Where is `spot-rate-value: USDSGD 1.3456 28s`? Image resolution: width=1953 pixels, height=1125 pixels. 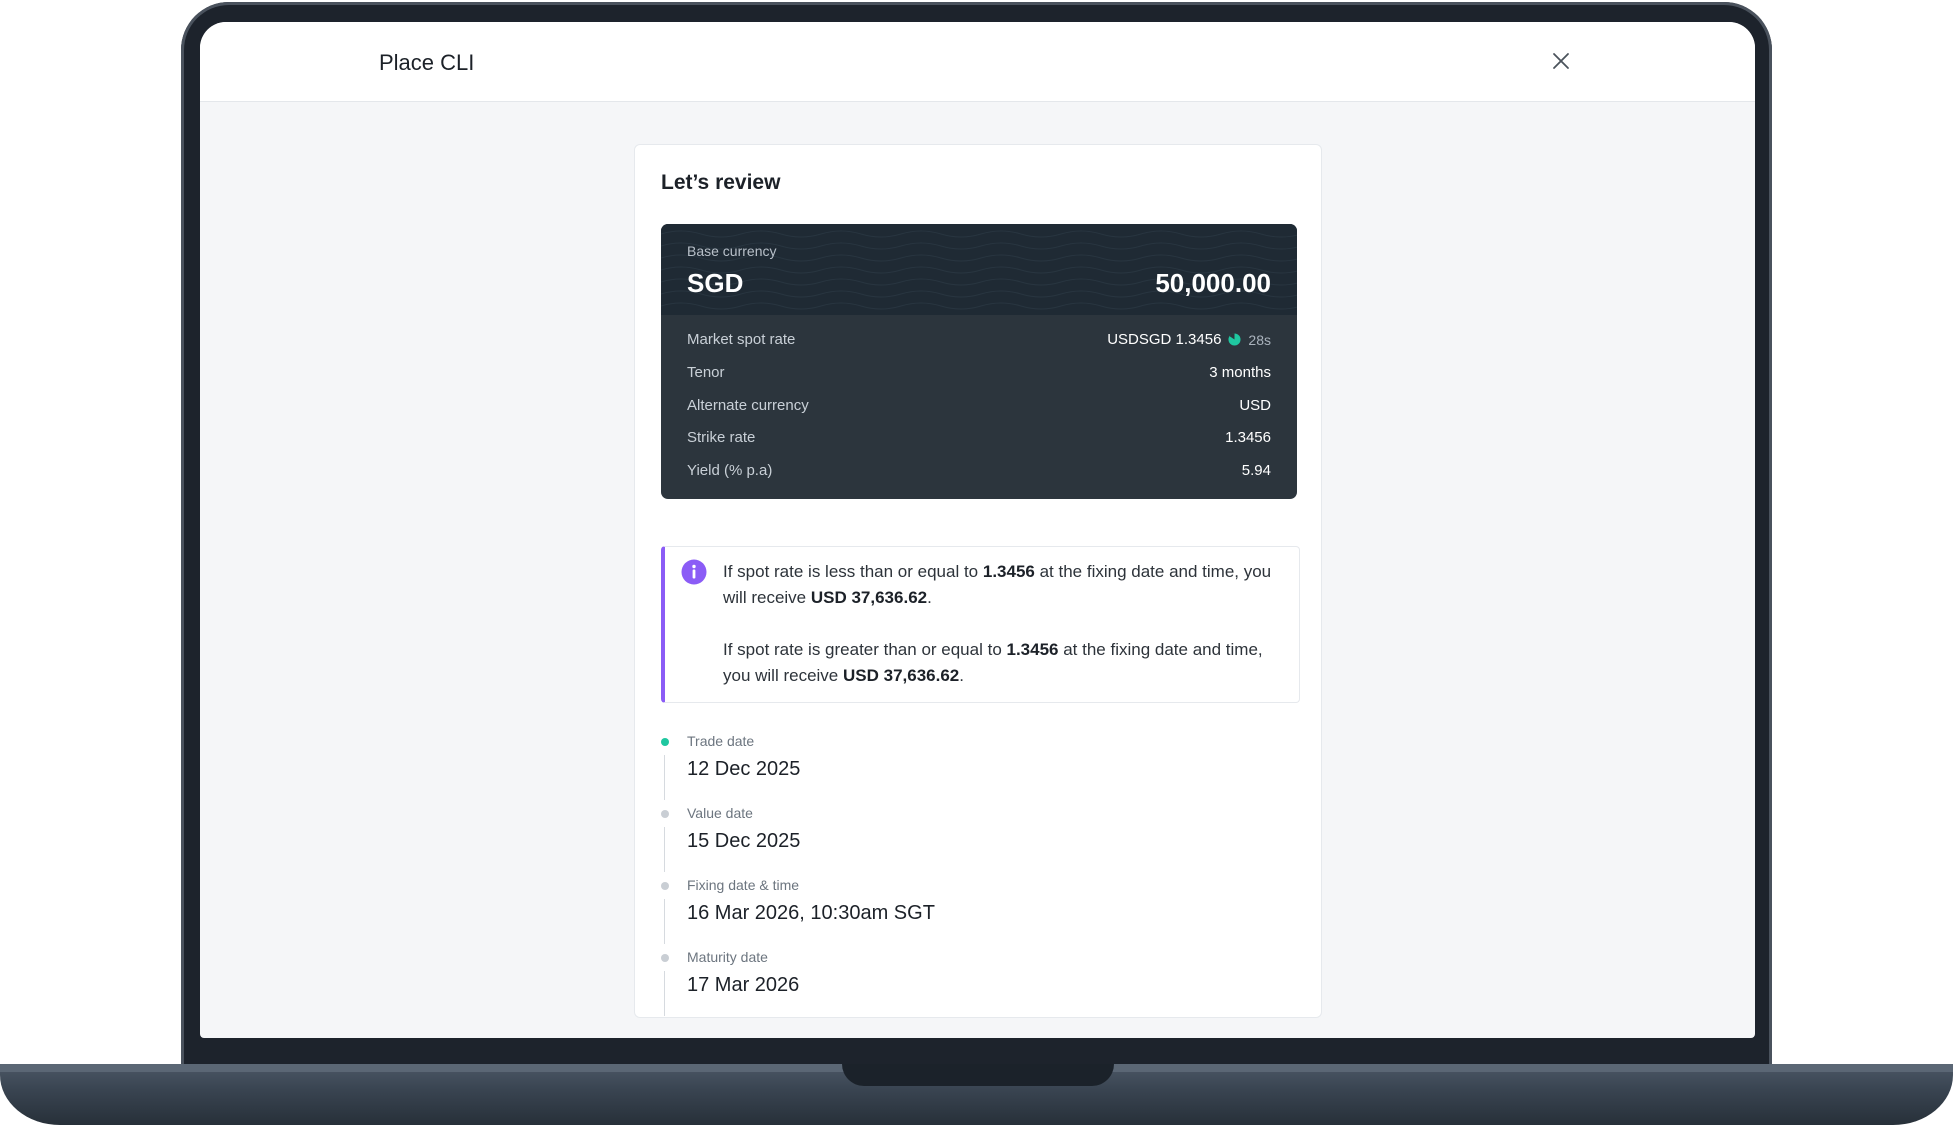
spot-rate-value: USDSGD 1.3456 28s is located at coordinates (1189, 339).